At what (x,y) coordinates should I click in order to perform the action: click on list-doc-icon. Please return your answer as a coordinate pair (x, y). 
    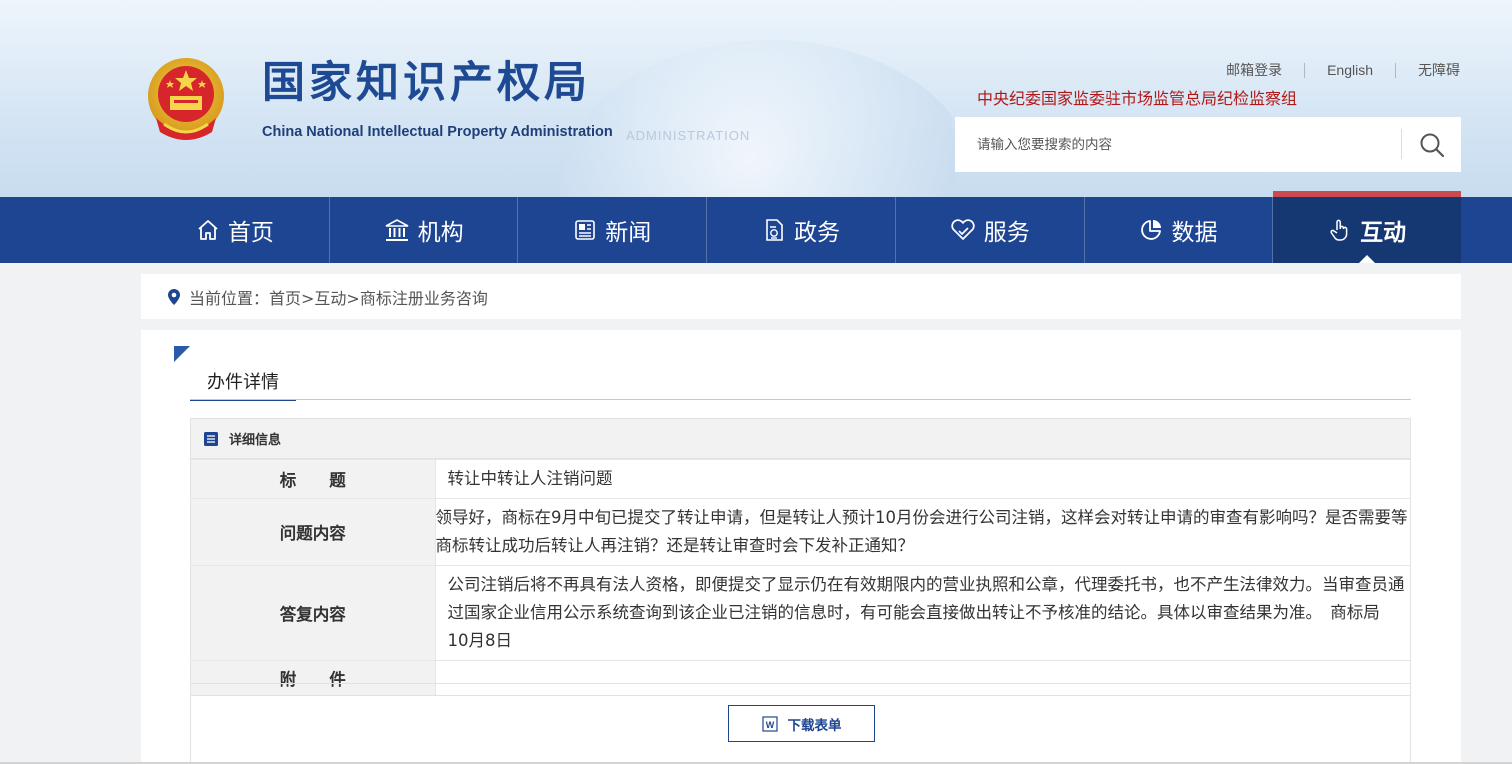
    Looking at the image, I should click on (211, 439).